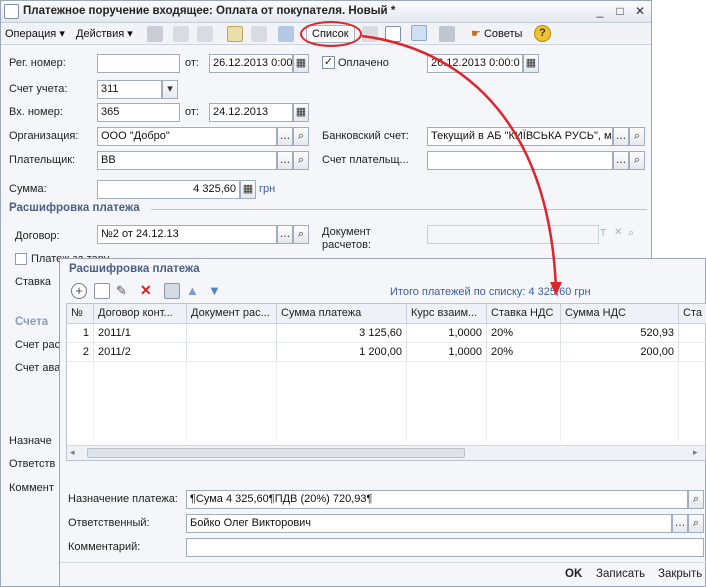 This screenshot has width=706, height=587. What do you see at coordinates (556, 289) in the screenshot?
I see `arrow-head` at bounding box center [556, 289].